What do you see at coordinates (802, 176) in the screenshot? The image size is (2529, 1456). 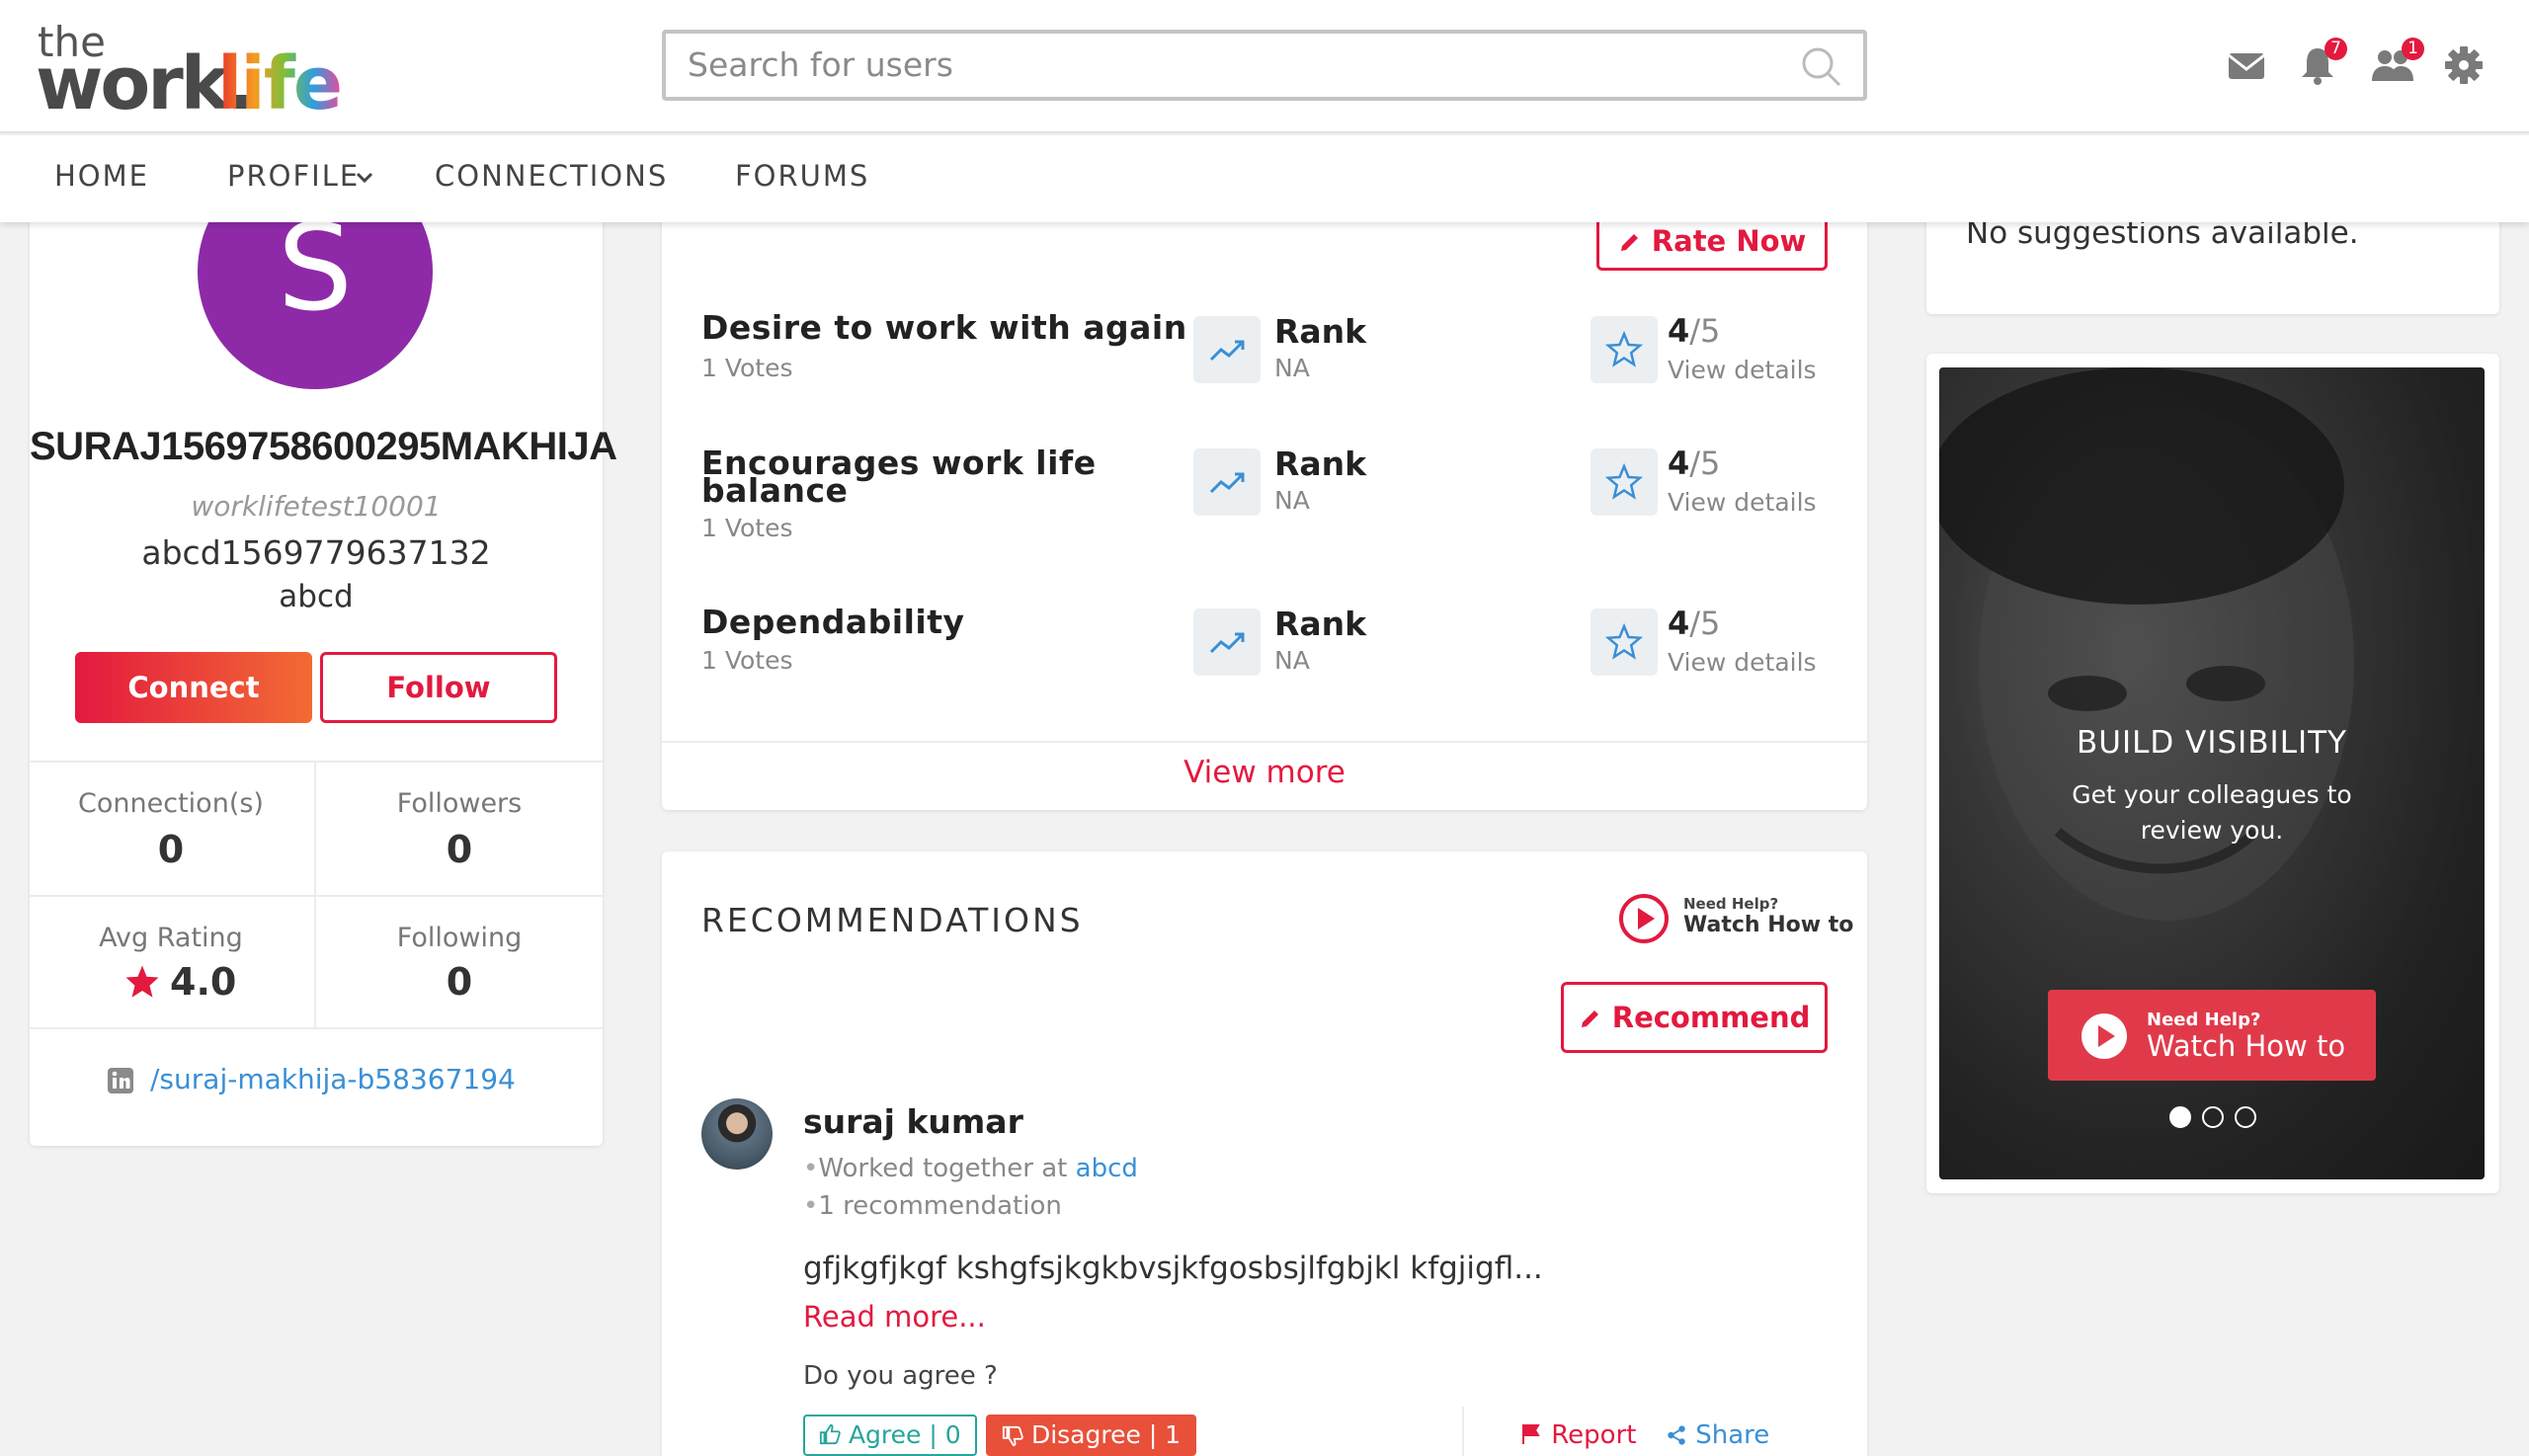 I see `nav-forums: FORUMS` at bounding box center [802, 176].